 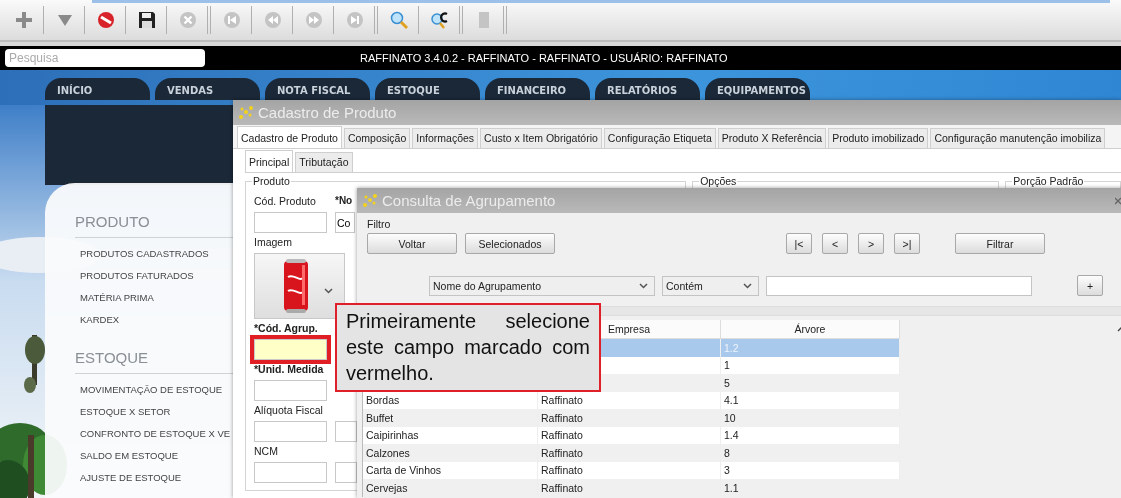 What do you see at coordinates (468, 347) in the screenshot?
I see `instruction-tooltip: Primeiramente selecione este campo marcado com vermelho.` at bounding box center [468, 347].